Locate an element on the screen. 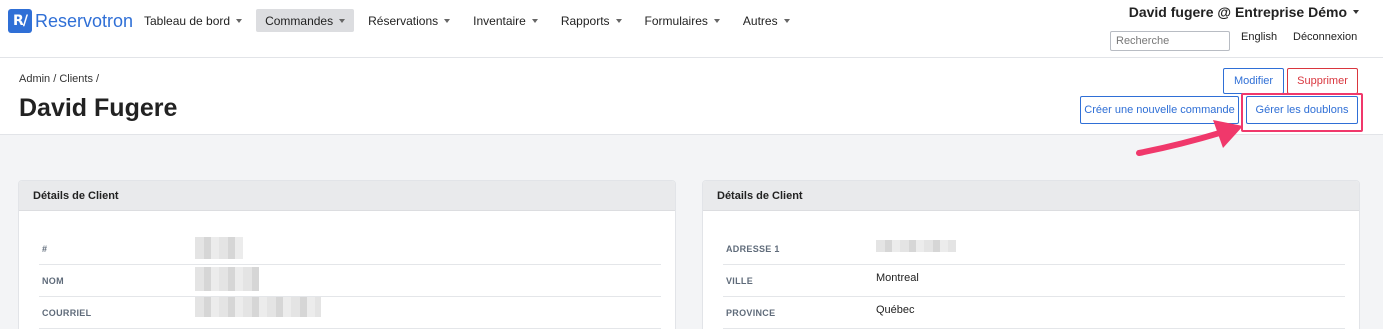 The image size is (1383, 329). menu-item-others: Autres is located at coordinates (766, 20).